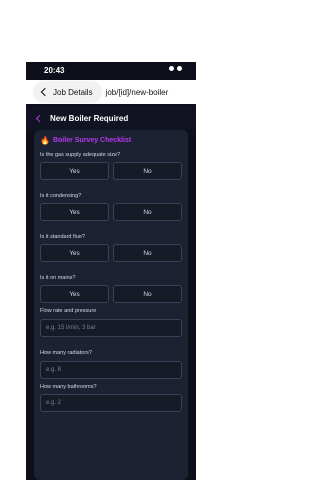  I want to click on flow-rate-input: e.g. 15 l/min, 3 bar, so click(111, 328).